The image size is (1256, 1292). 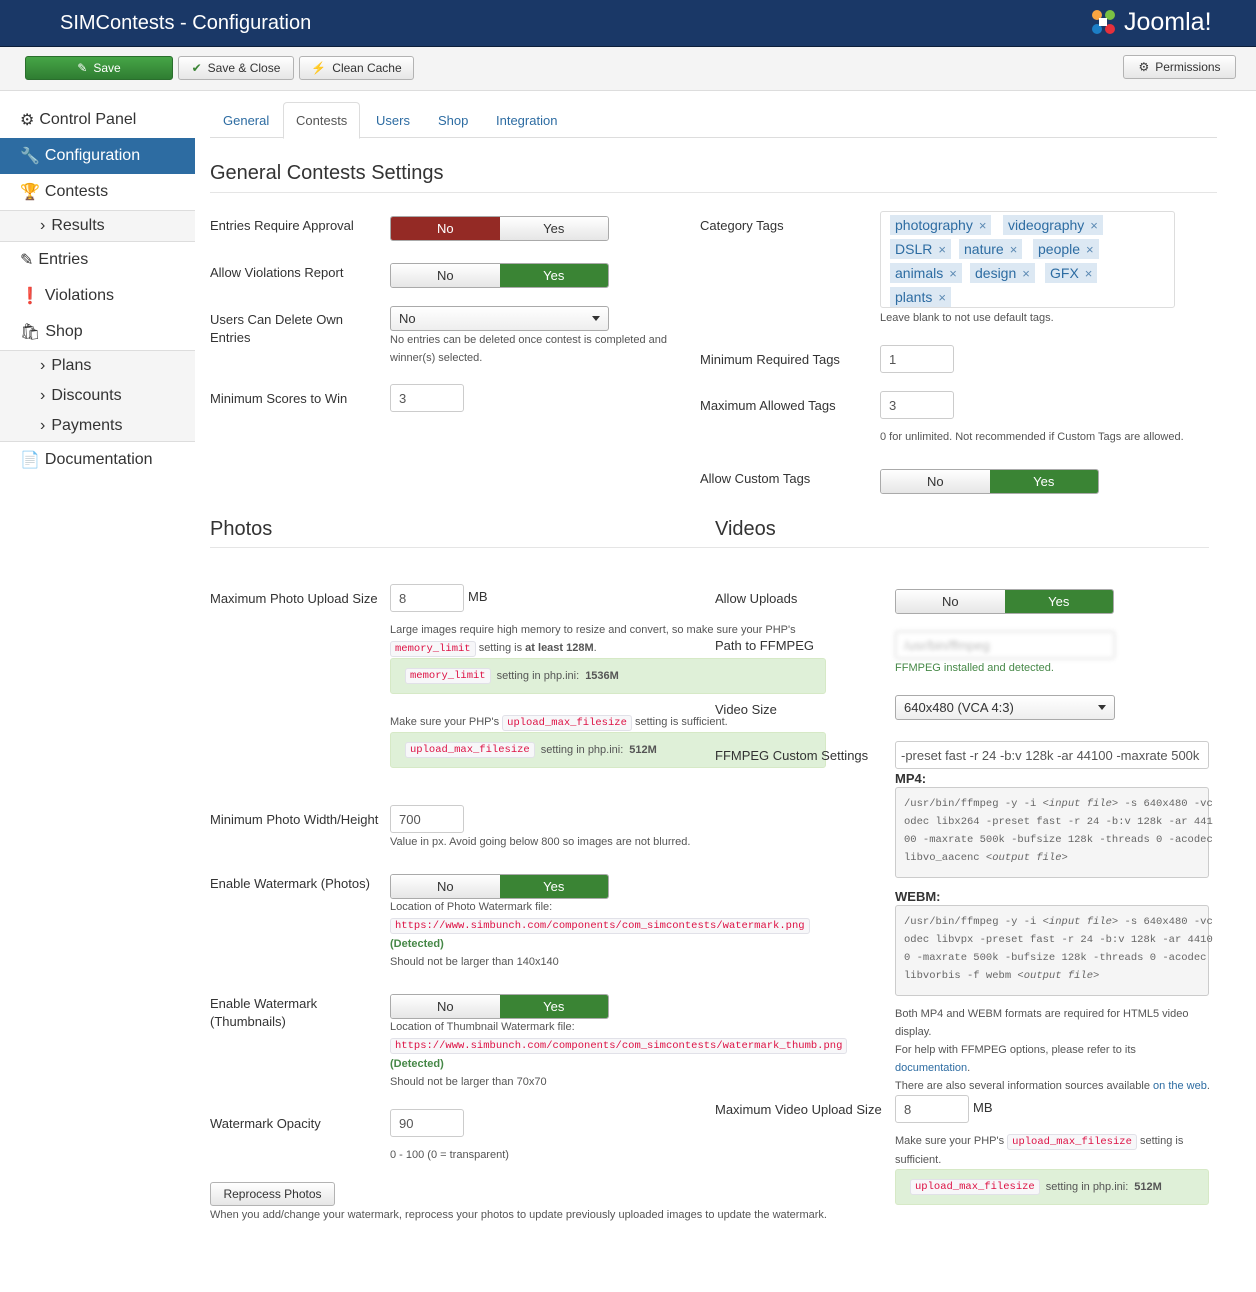 I want to click on clean-cache-button: ⚡ Clean Cache, so click(x=356, y=68).